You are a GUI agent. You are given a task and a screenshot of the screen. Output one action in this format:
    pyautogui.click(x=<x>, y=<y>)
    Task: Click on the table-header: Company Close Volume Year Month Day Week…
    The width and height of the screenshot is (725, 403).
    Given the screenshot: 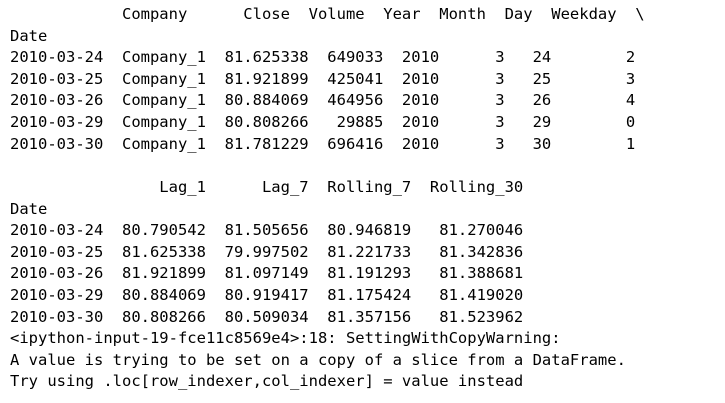 What is the action you would take?
    pyautogui.click(x=327, y=14)
    